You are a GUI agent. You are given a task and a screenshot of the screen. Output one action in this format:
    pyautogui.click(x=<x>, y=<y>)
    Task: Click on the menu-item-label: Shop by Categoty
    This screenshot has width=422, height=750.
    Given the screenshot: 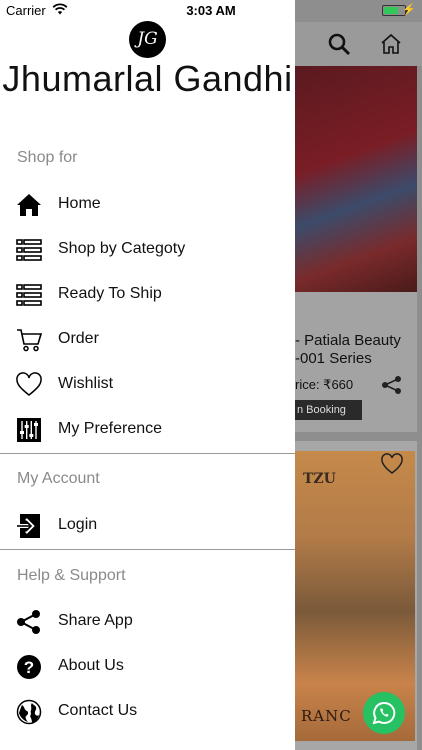 What is the action you would take?
    pyautogui.click(x=122, y=248)
    